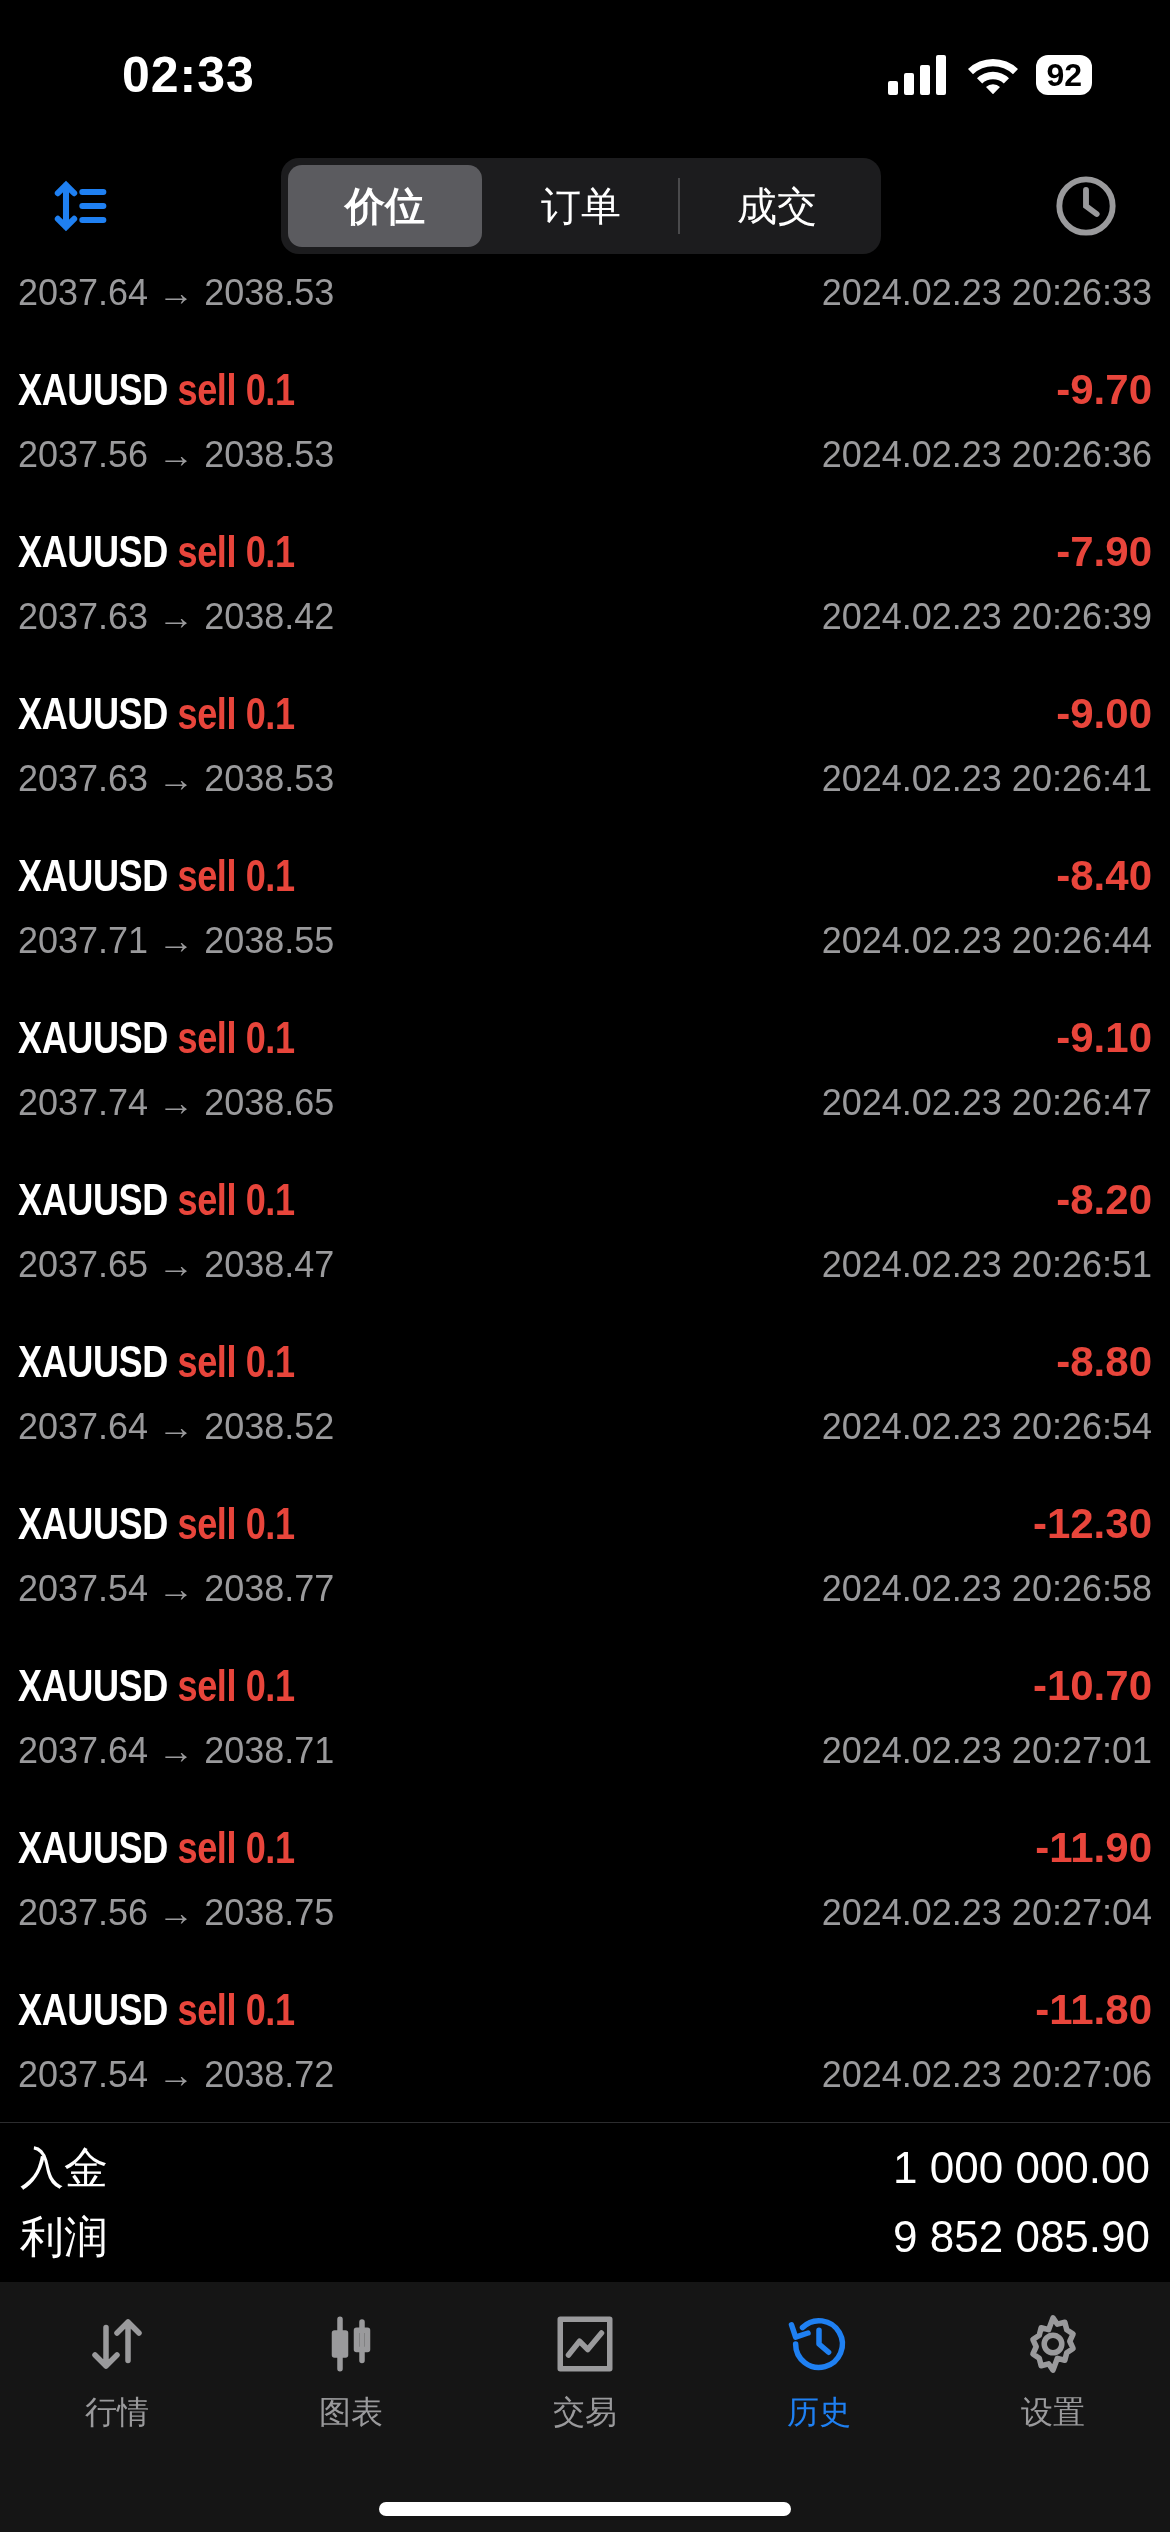 The width and height of the screenshot is (1170, 2532). What do you see at coordinates (585, 1863) in the screenshot?
I see `deal-row: XAUUSD sell 0.1 -11.90 2037.56 → 2038.75 2024.02.23 20:27:04` at bounding box center [585, 1863].